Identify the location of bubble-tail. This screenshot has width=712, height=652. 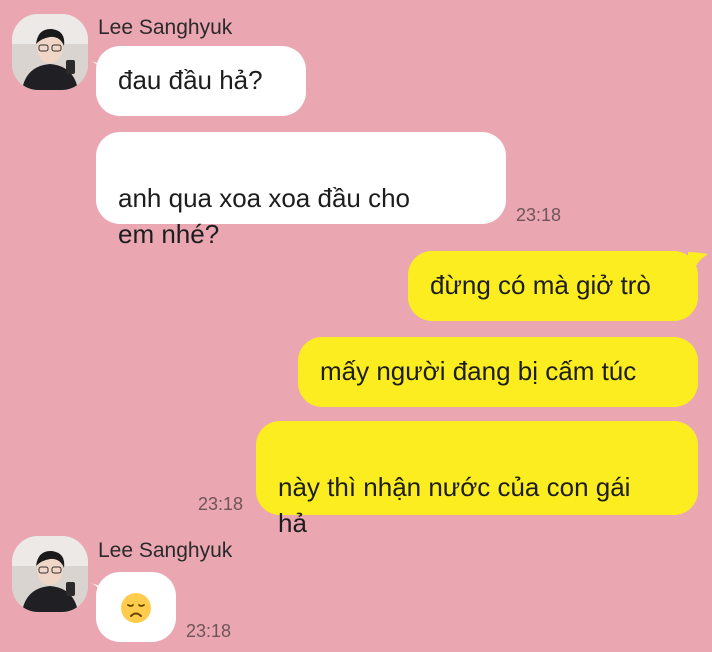
(698, 264).